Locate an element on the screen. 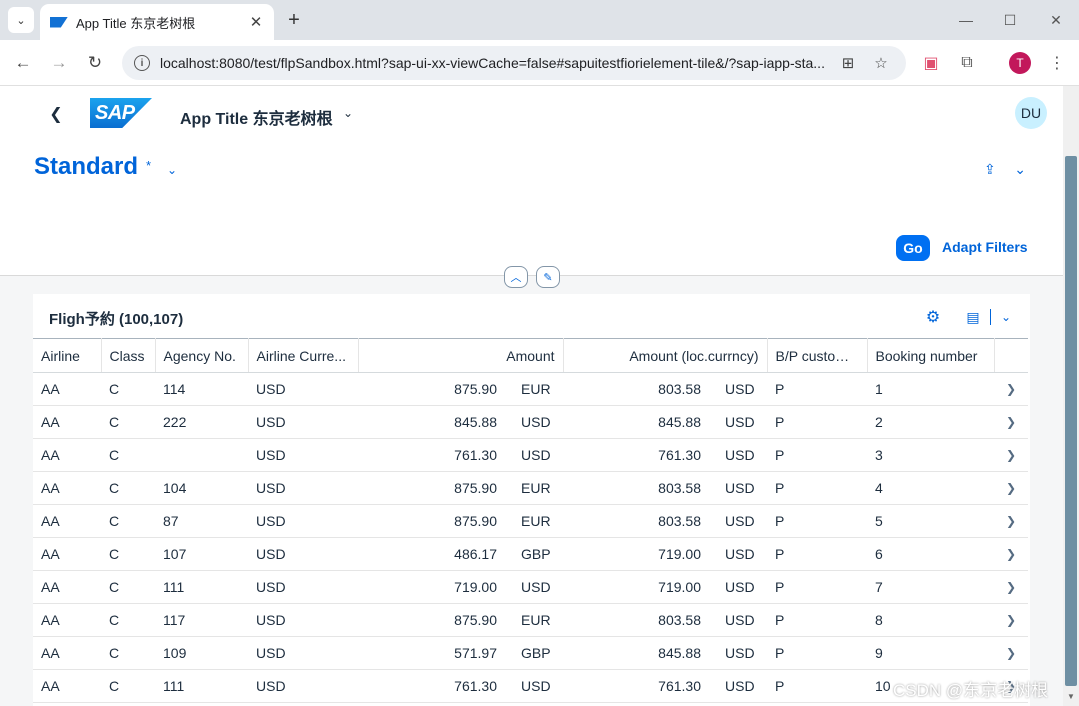 This screenshot has width=1079, height=706. app-title-chevron-down-icon: ⌄ is located at coordinates (348, 113).